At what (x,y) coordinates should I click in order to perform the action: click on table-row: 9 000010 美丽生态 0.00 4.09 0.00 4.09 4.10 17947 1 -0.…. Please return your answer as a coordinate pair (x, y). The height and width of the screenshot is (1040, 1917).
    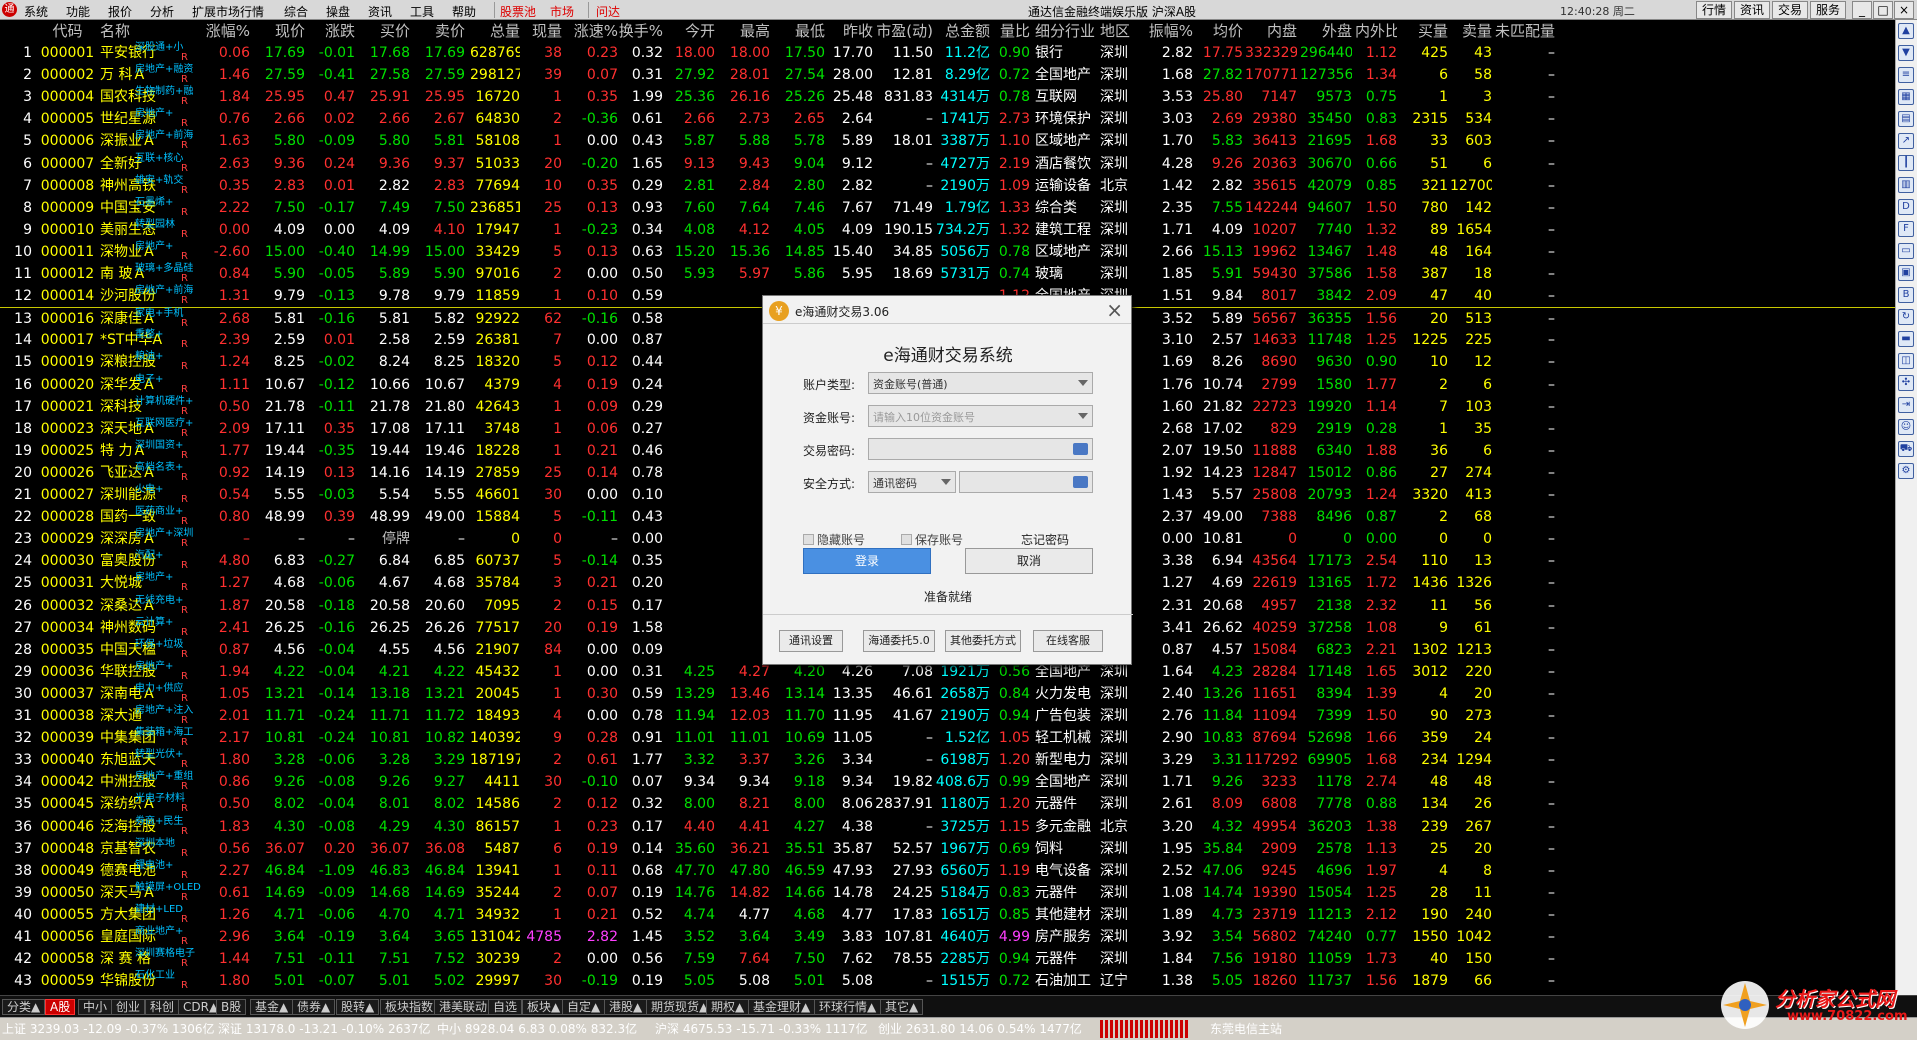
    Looking at the image, I should click on (947, 230).